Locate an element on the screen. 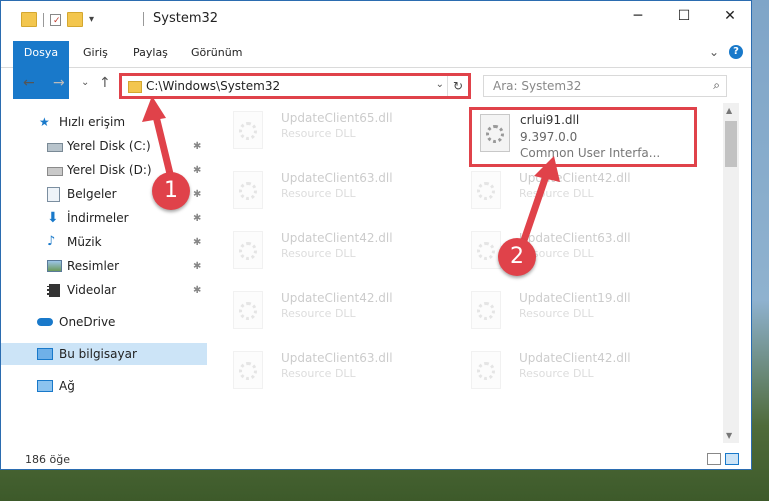 The width and height of the screenshot is (769, 501). step-badge-2: 2 is located at coordinates (517, 257).